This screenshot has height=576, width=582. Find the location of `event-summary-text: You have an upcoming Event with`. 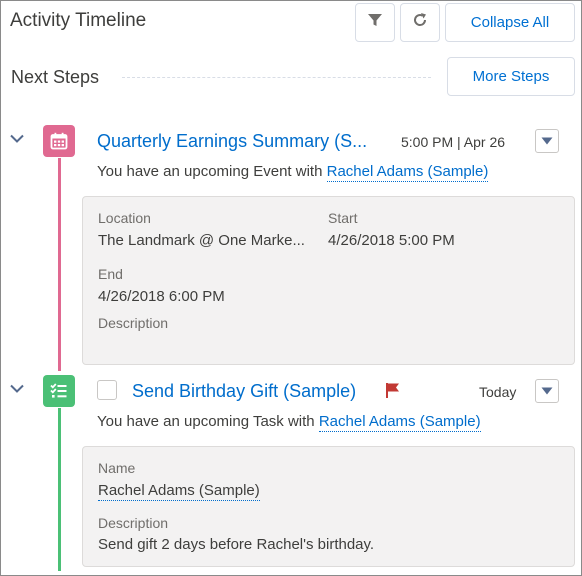

event-summary-text: You have an upcoming Event with is located at coordinates (210, 171).